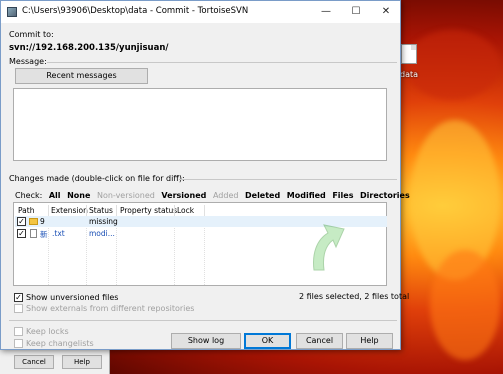 This screenshot has width=503, height=374. Describe the element at coordinates (18, 297) in the screenshot. I see `show-unversioned-checkbox: ✓` at that location.